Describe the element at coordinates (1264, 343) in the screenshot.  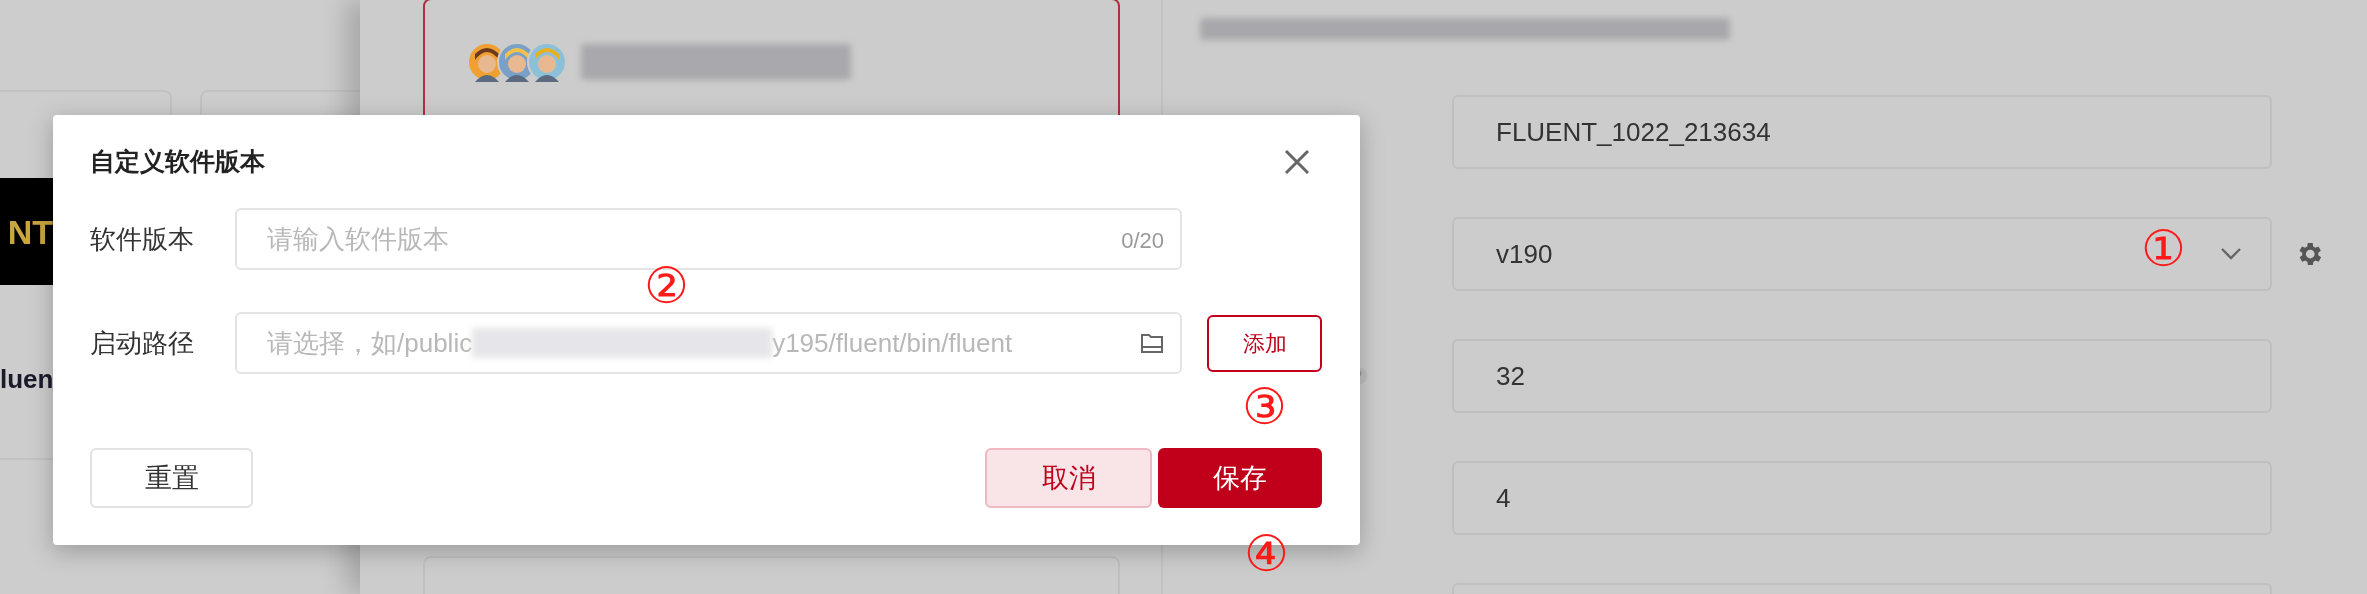
I see `add-button: 添加` at that location.